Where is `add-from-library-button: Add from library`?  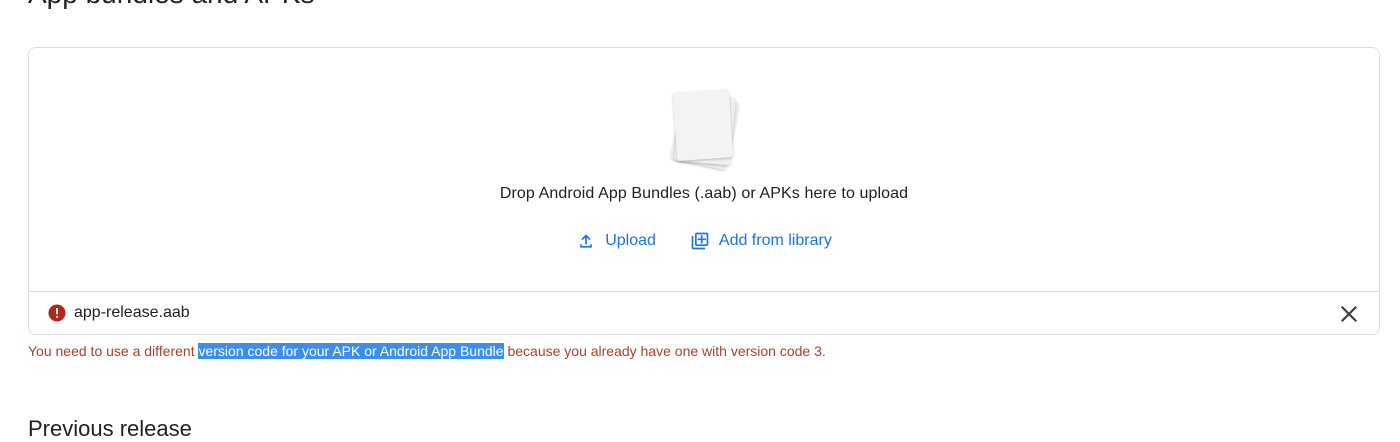 add-from-library-button: Add from library is located at coordinates (761, 241).